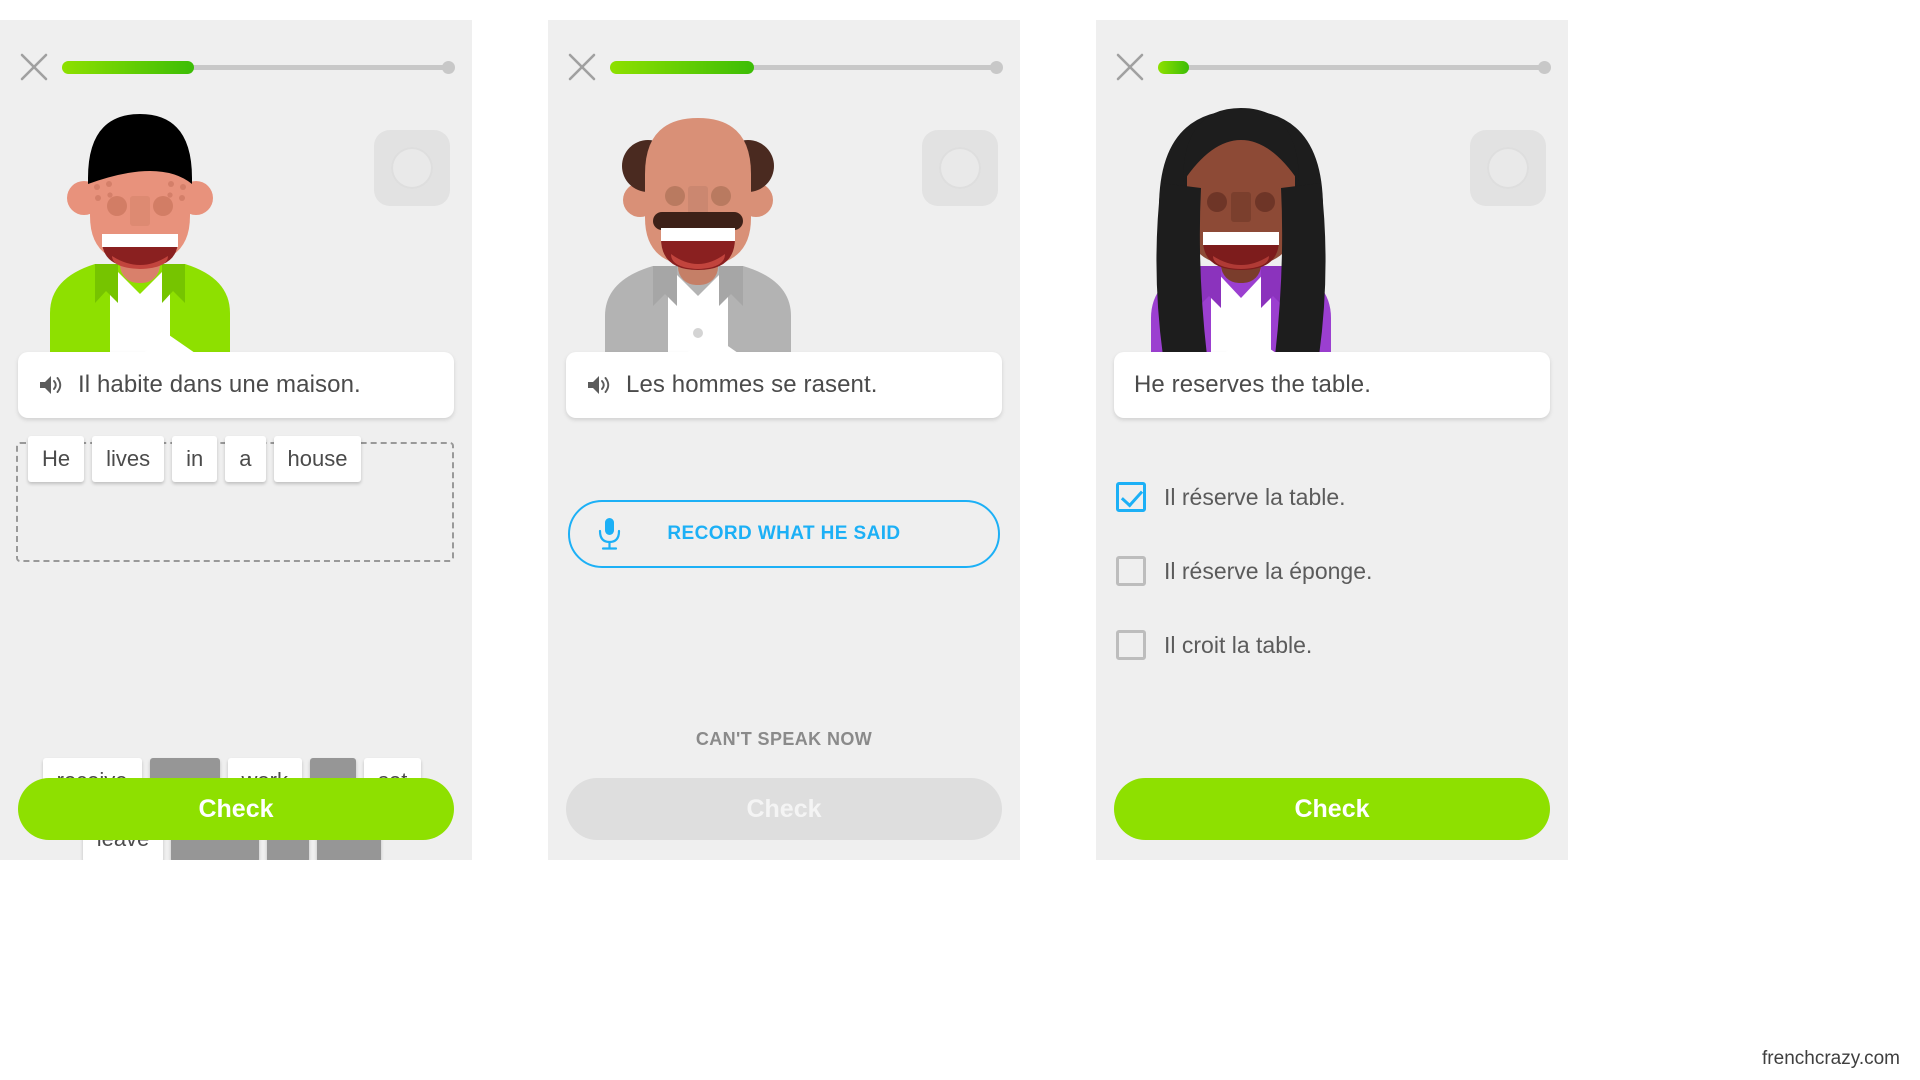  What do you see at coordinates (1238, 644) in the screenshot?
I see `choice-label: Il croit la table.` at bounding box center [1238, 644].